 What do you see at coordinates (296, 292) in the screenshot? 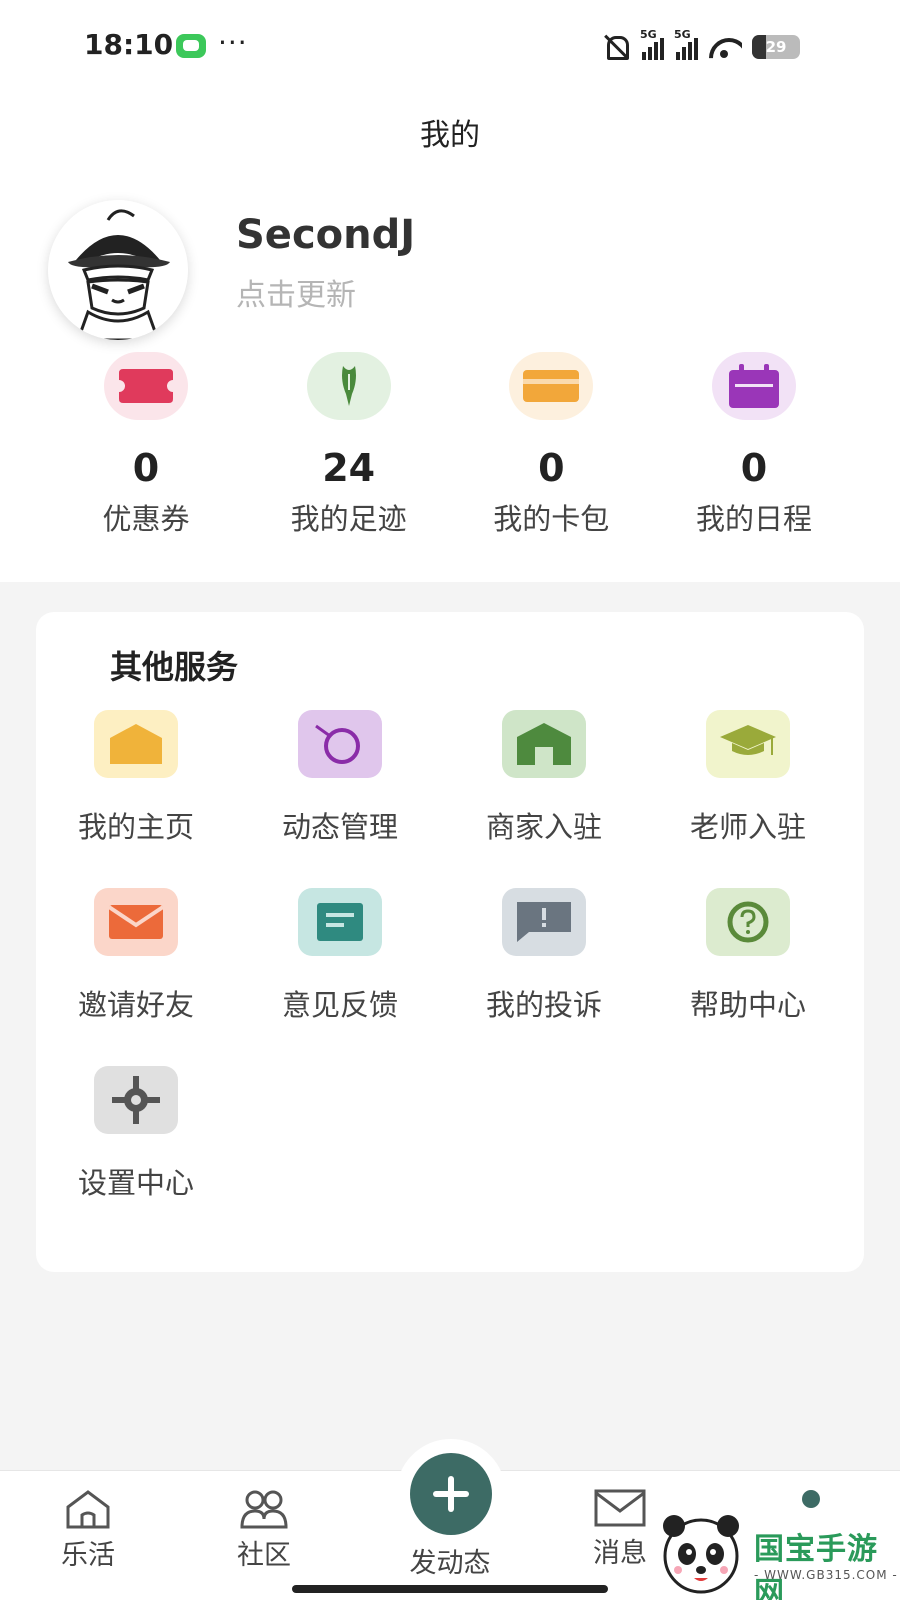
I see `update-profile-link: 点击更新` at bounding box center [296, 292].